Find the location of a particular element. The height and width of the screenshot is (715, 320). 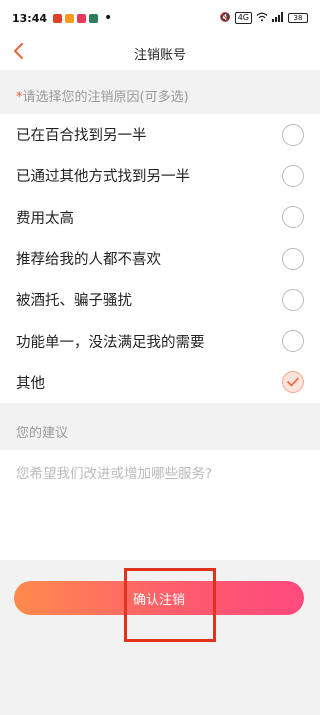

notif-app-2-icon is located at coordinates (70, 18).